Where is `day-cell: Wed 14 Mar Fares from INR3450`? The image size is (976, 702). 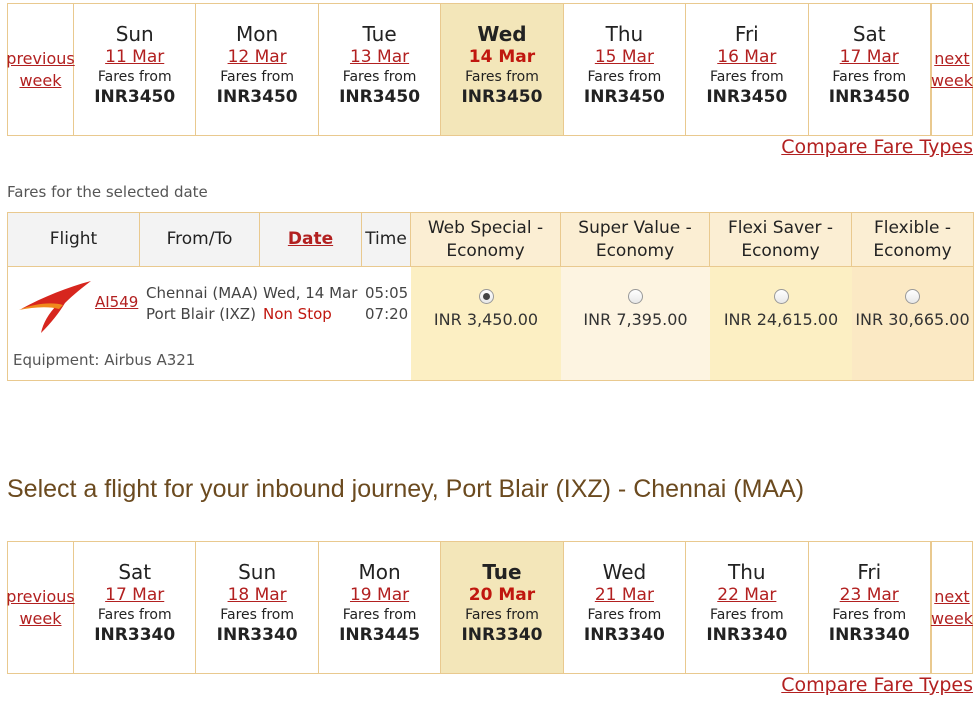 day-cell: Wed 14 Mar Fares from INR3450 is located at coordinates (502, 69).